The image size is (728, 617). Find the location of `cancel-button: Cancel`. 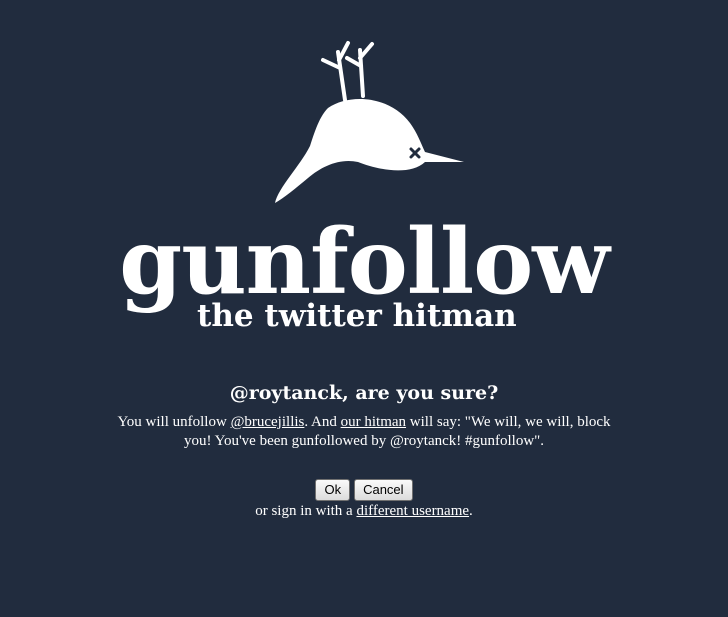

cancel-button: Cancel is located at coordinates (383, 490).